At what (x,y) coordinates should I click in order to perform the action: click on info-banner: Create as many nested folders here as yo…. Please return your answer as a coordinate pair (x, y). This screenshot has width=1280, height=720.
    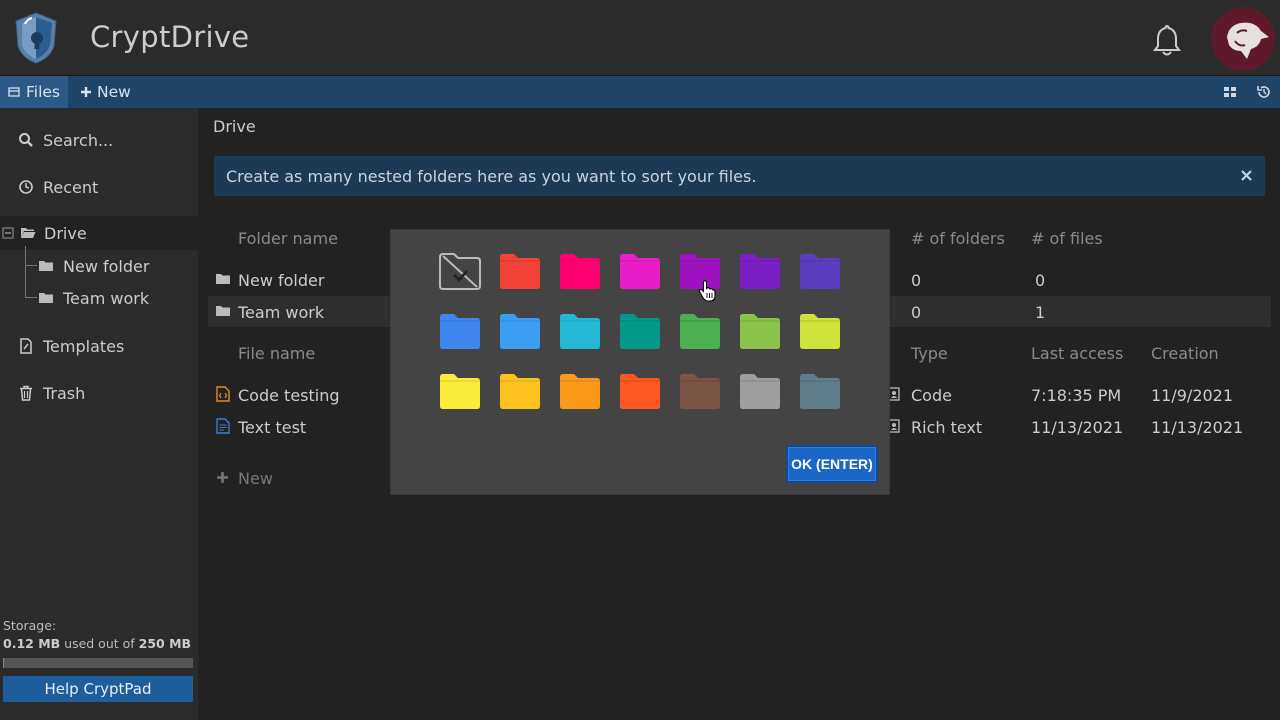
    Looking at the image, I should click on (739, 176).